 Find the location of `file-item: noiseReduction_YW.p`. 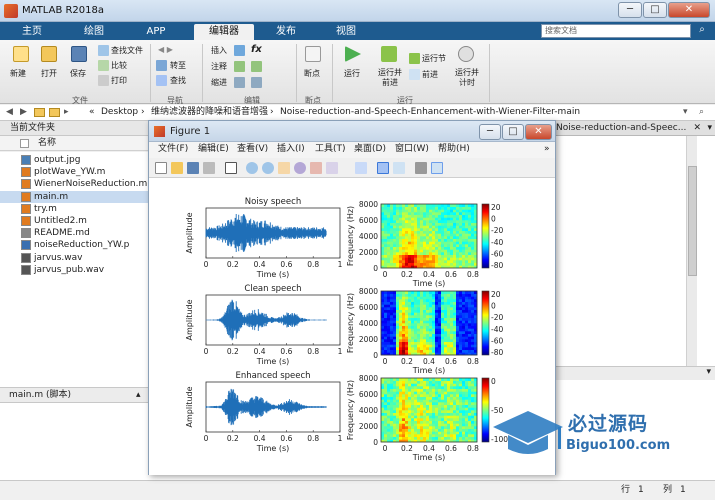

file-item: noiseReduction_YW.p is located at coordinates (75, 245).